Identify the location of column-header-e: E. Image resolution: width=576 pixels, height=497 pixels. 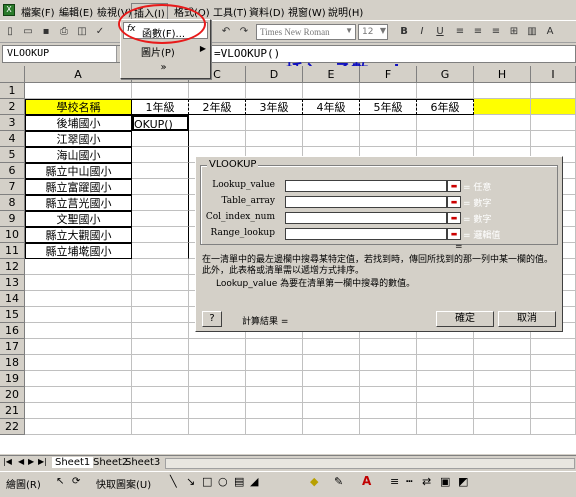
(331, 74).